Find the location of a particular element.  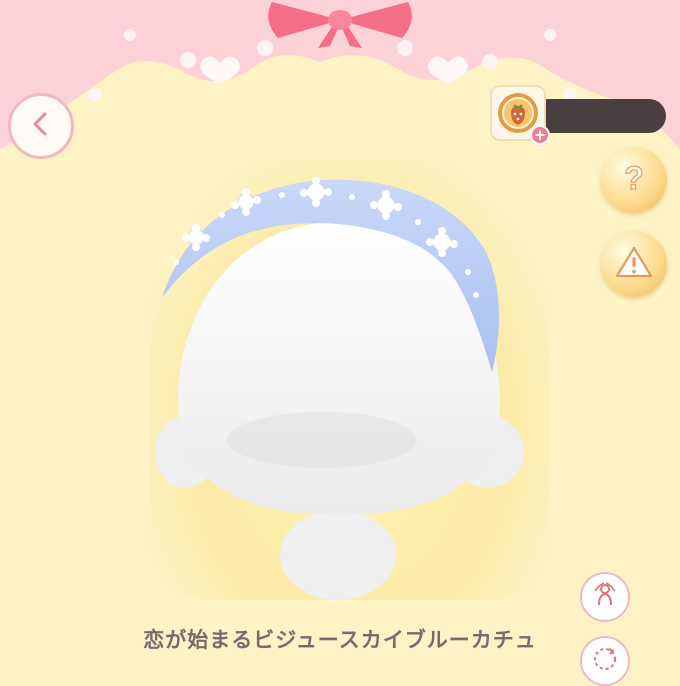

plus-icon: + is located at coordinates (540, 135).